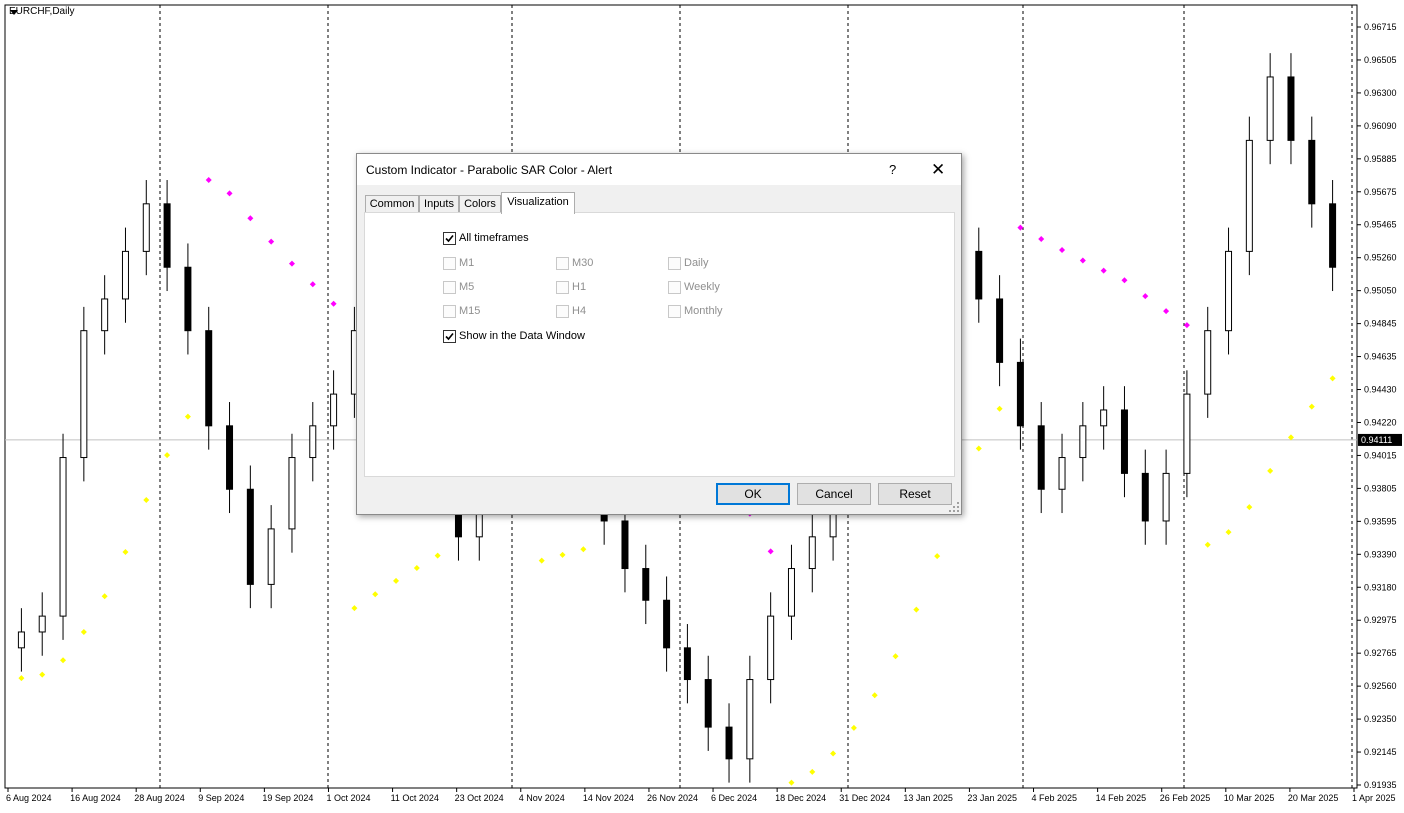 This screenshot has width=1404, height=813. Describe the element at coordinates (1380, 719) in the screenshot. I see `price-tick-label: 0.92350` at that location.